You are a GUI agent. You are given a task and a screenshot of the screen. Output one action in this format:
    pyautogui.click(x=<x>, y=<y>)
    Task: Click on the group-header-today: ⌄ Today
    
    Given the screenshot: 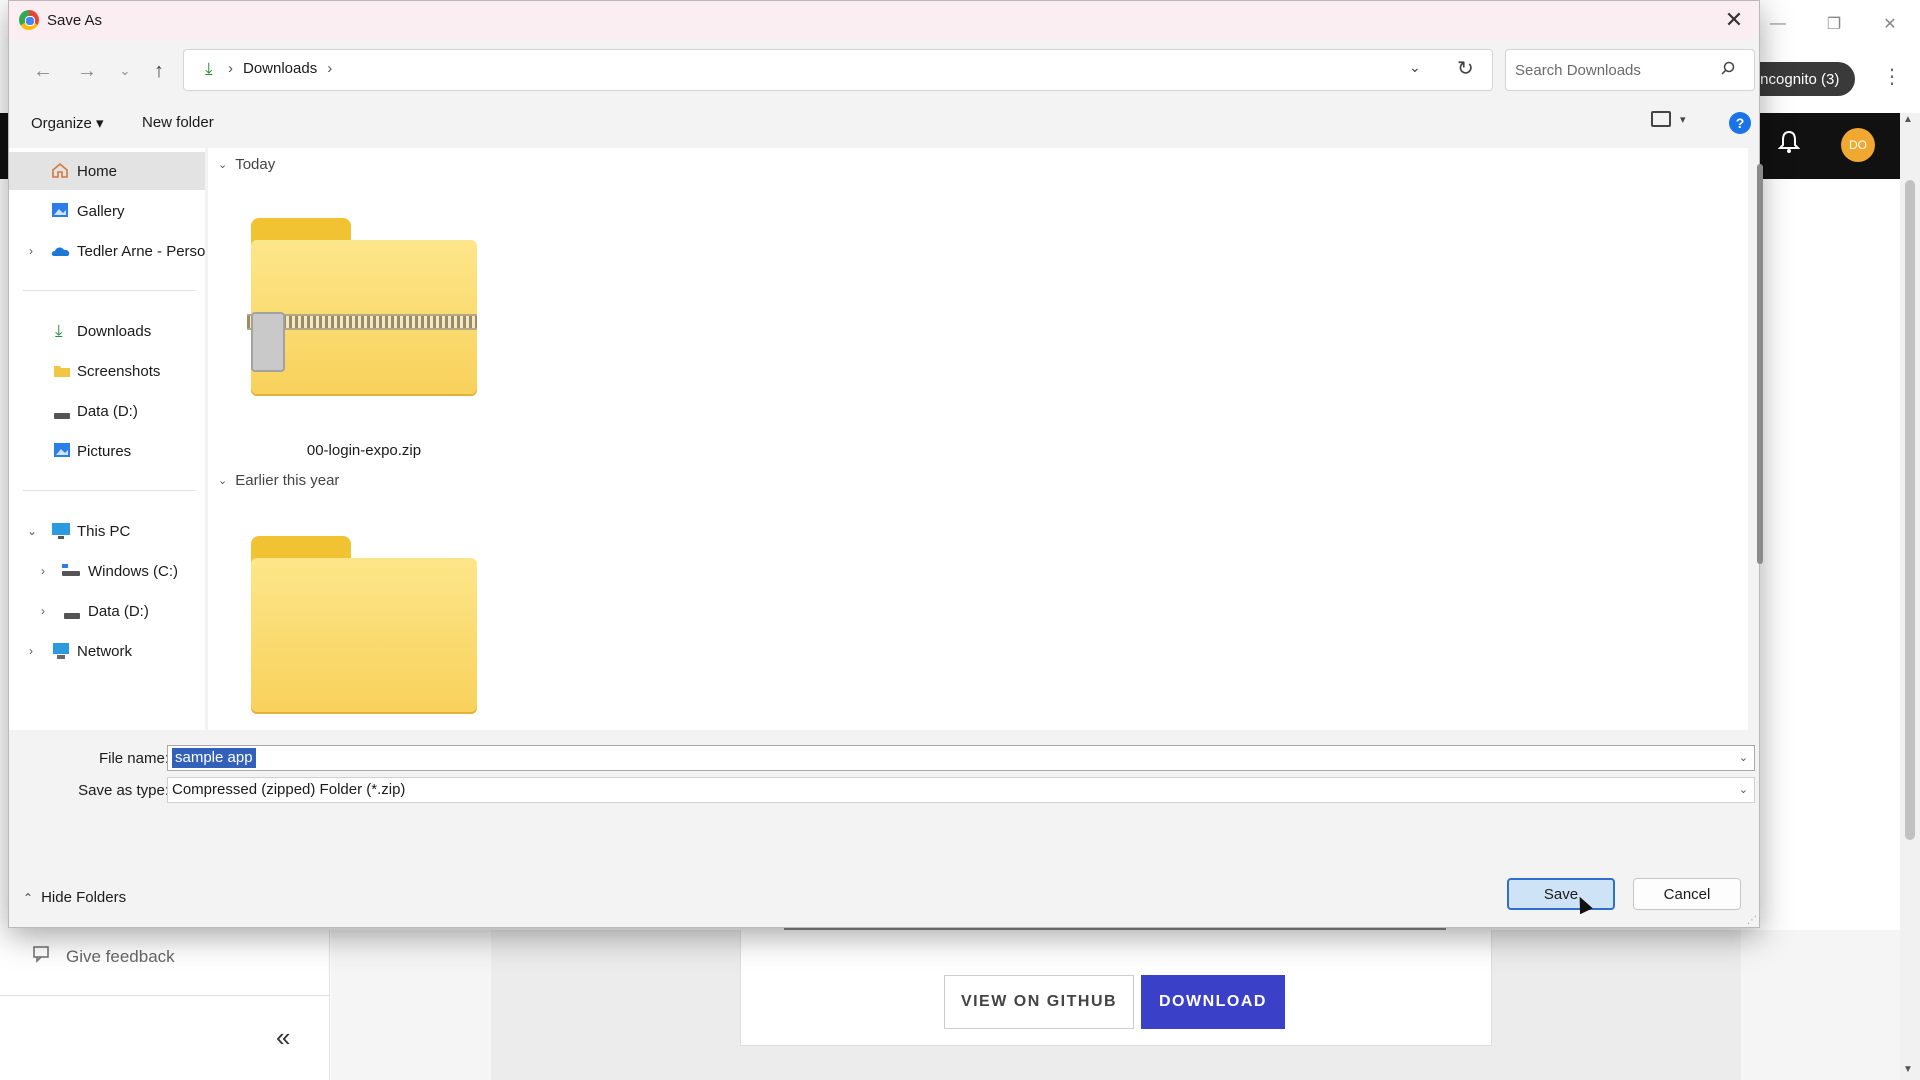 What is the action you would take?
    pyautogui.click(x=246, y=164)
    